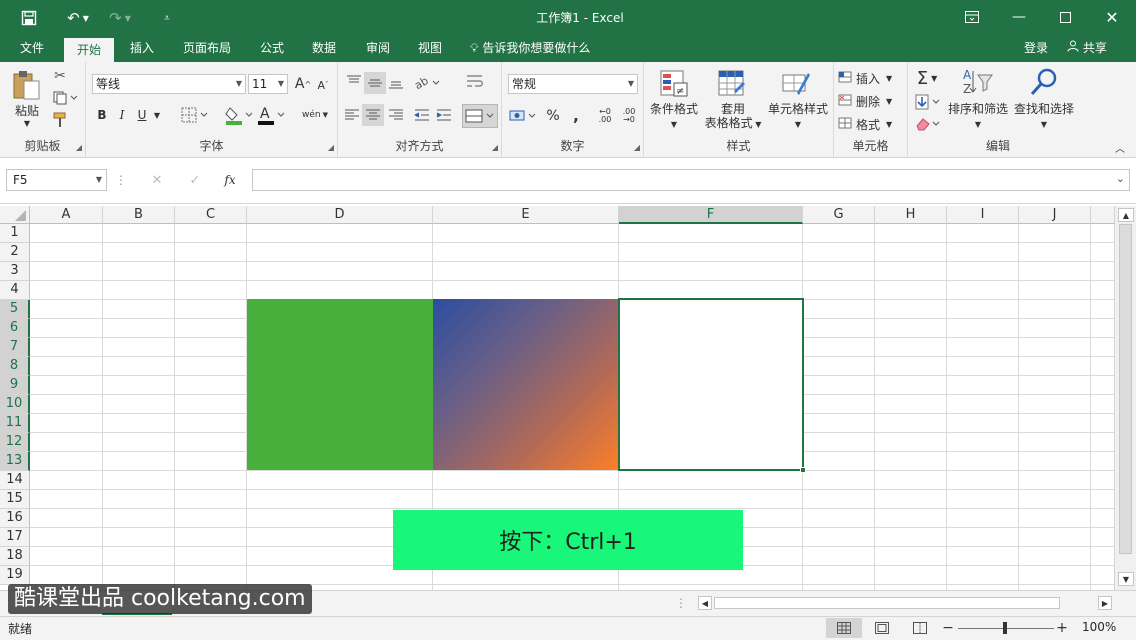 Image resolution: width=1136 pixels, height=640 pixels. I want to click on gradient-fill-range-e5-e13, so click(526, 384).